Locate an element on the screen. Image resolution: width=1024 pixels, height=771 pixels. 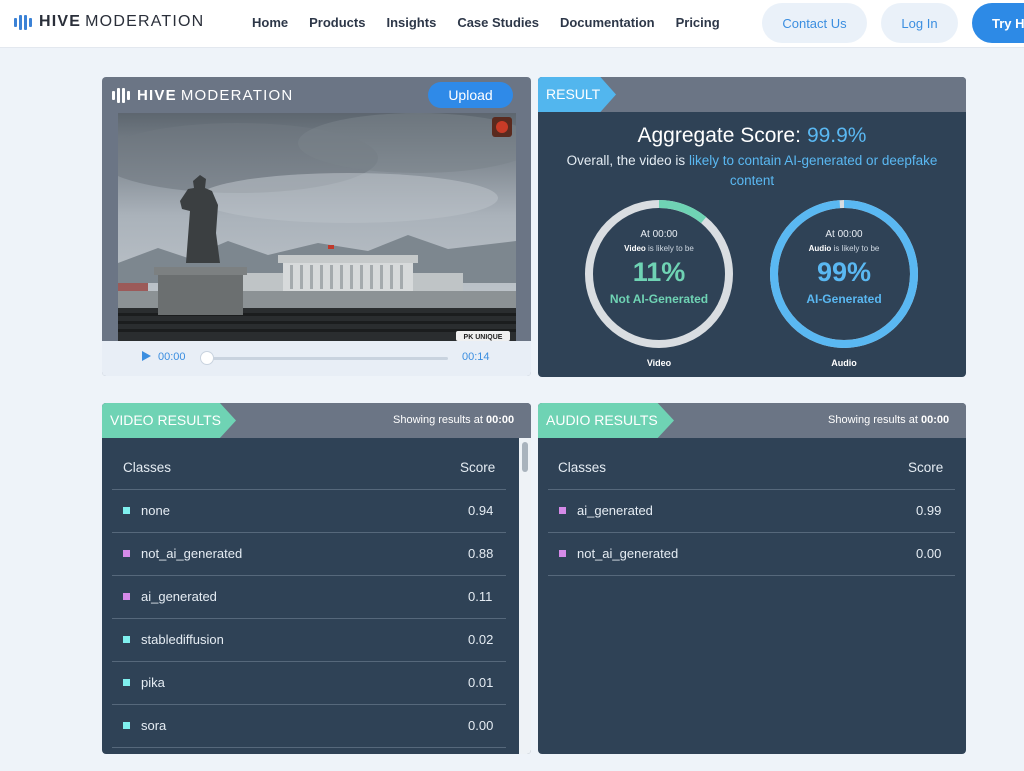
audio-table-divider is located at coordinates (751, 575).